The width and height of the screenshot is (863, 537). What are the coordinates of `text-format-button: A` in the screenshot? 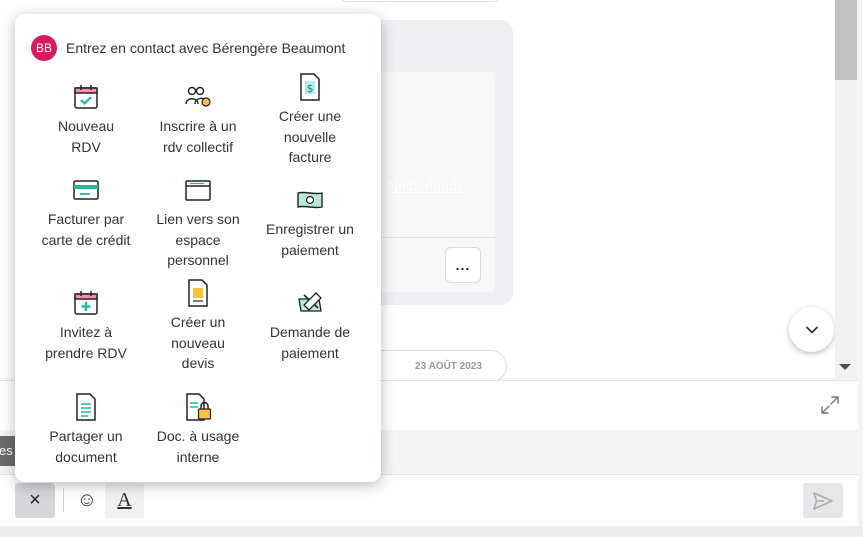 It's located at (124, 500).